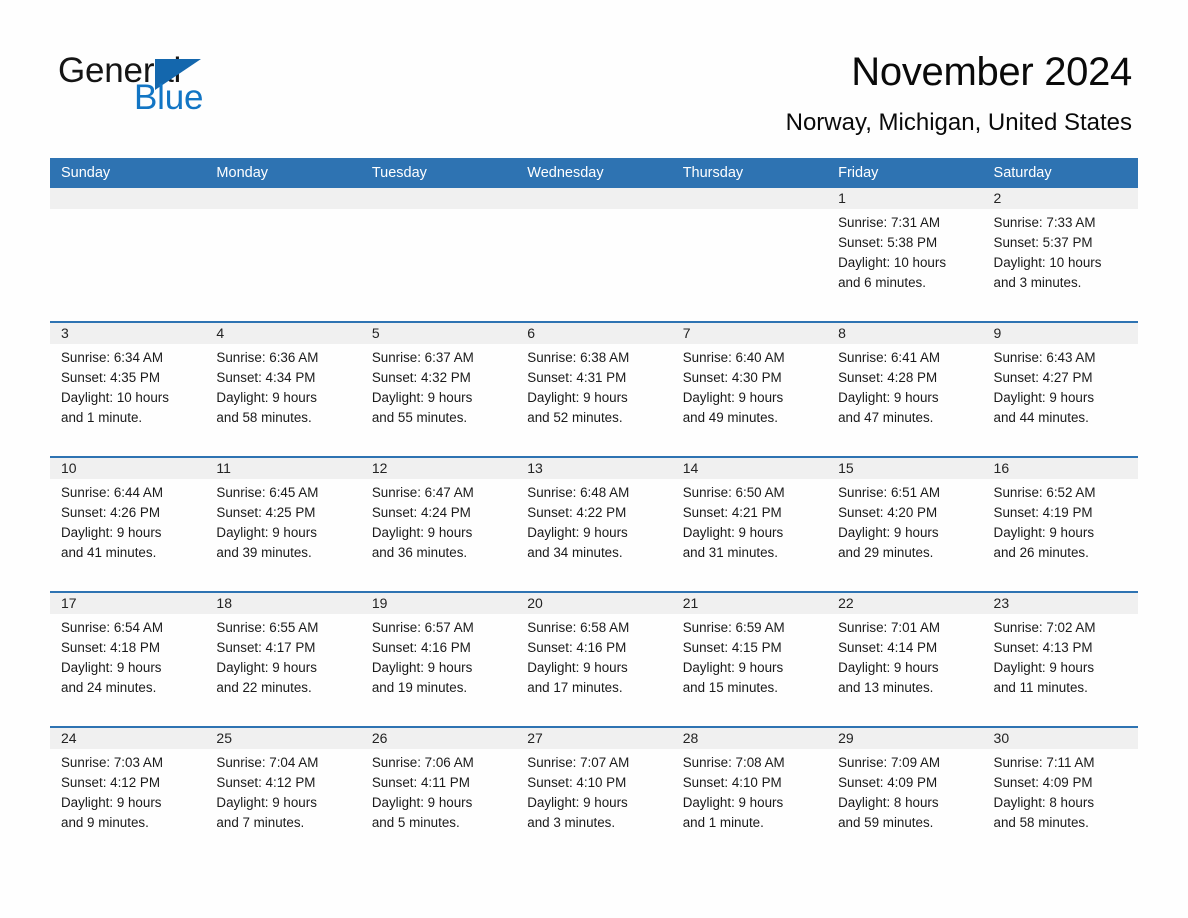  Describe the element at coordinates (1043, 513) in the screenshot. I see `sunset-time: Sunset: 4:19 PM` at that location.